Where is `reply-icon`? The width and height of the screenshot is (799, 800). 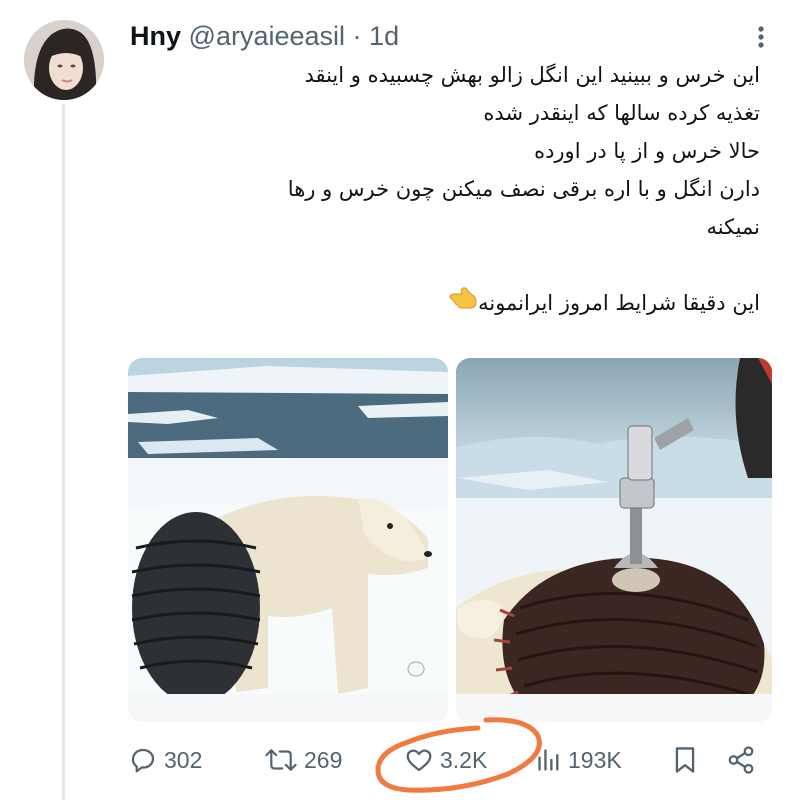 reply-icon is located at coordinates (143, 760).